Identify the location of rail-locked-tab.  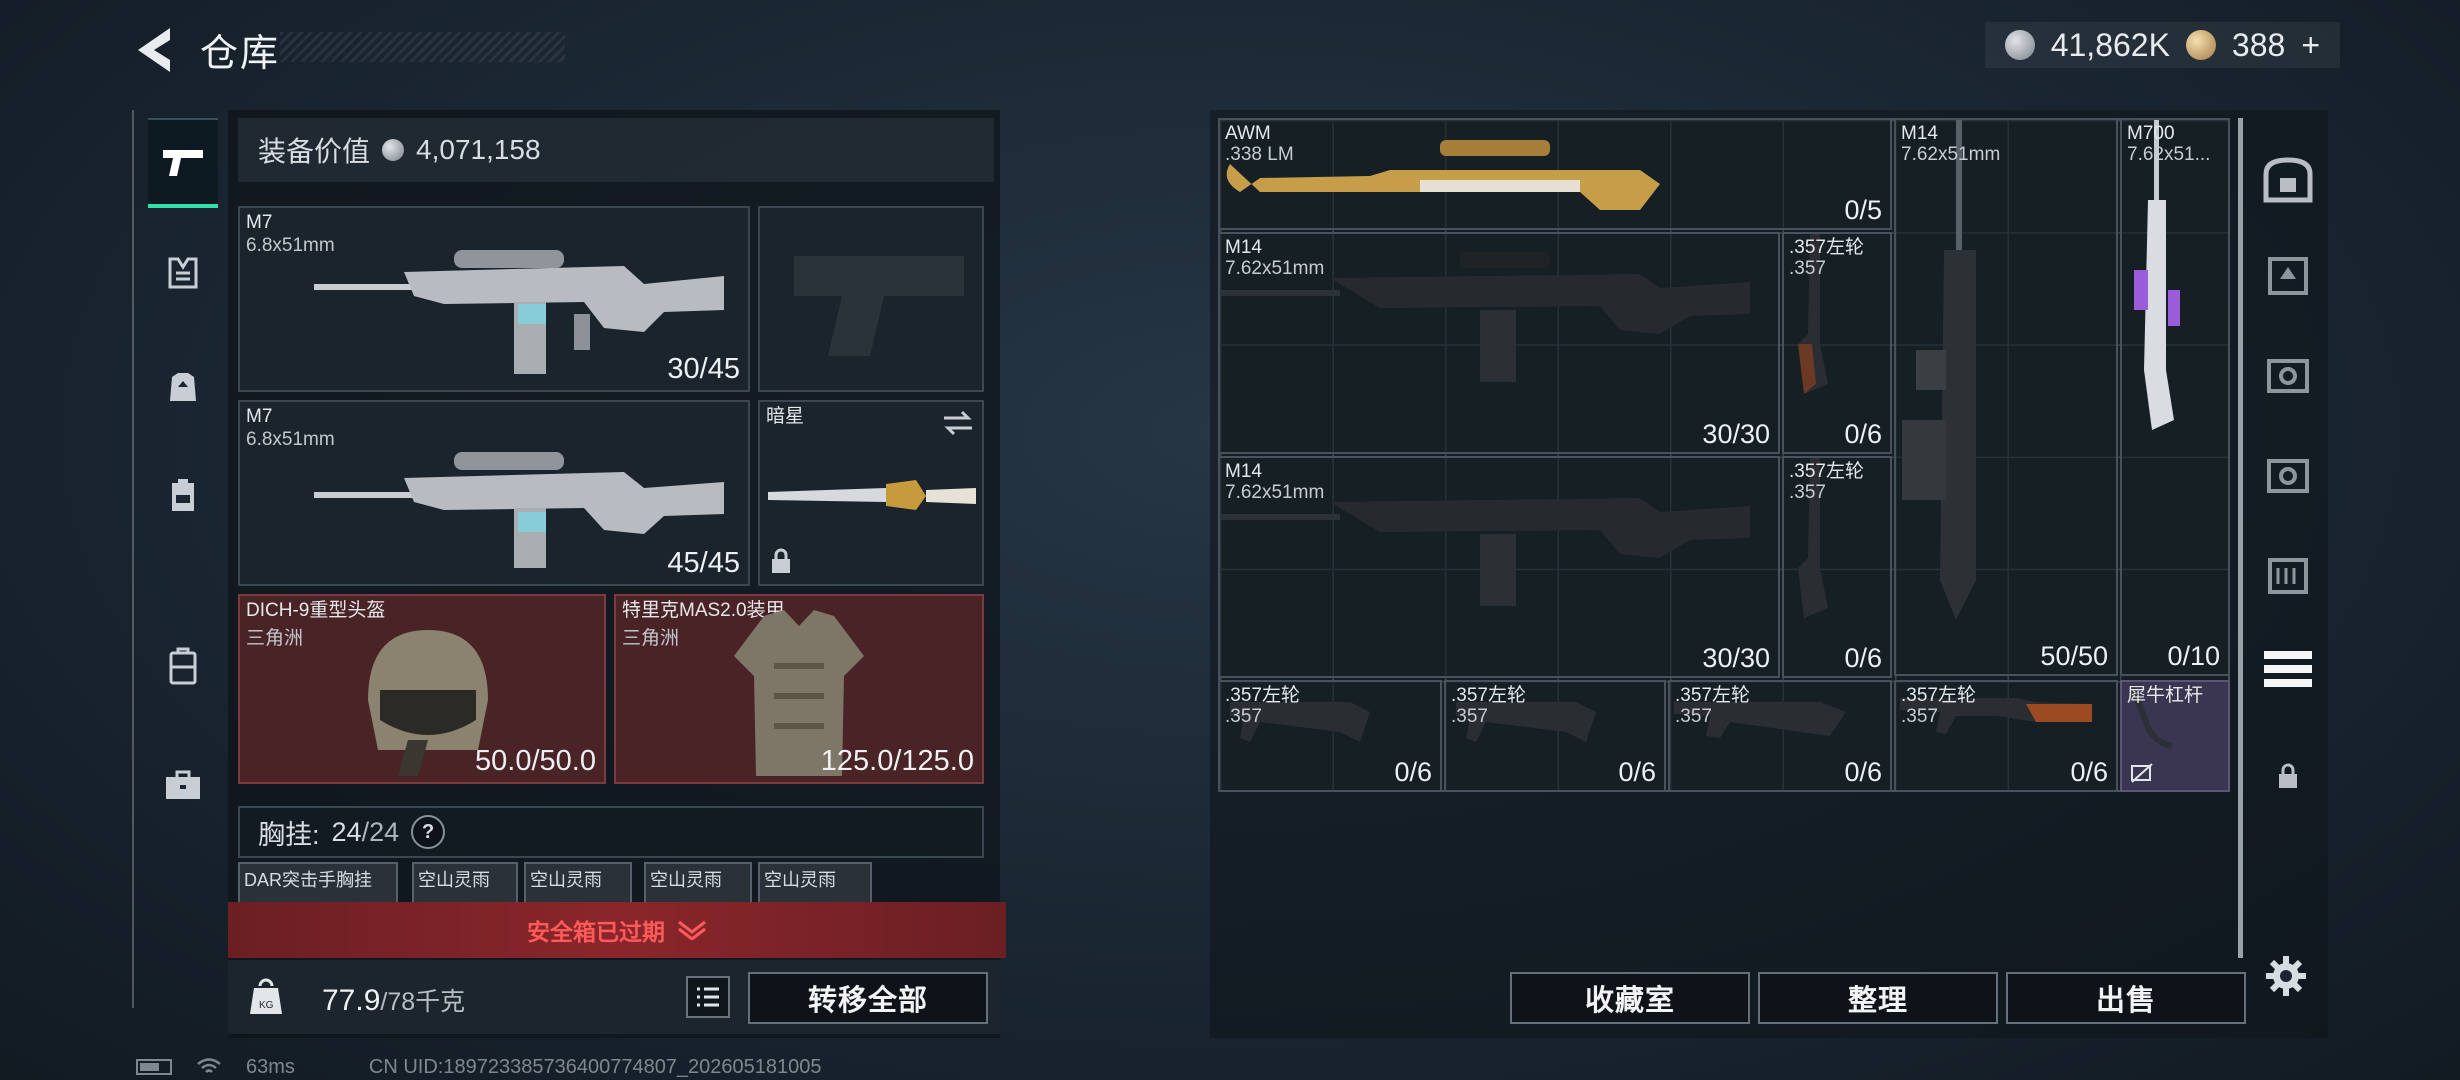
(2288, 776).